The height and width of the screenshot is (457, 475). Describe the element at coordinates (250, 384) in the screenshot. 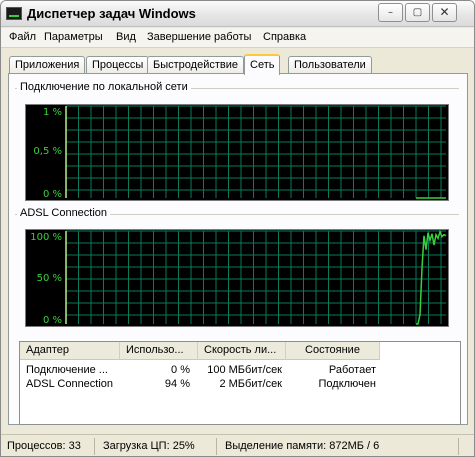

I see `row-speed: 2 МБбит/сек` at that location.